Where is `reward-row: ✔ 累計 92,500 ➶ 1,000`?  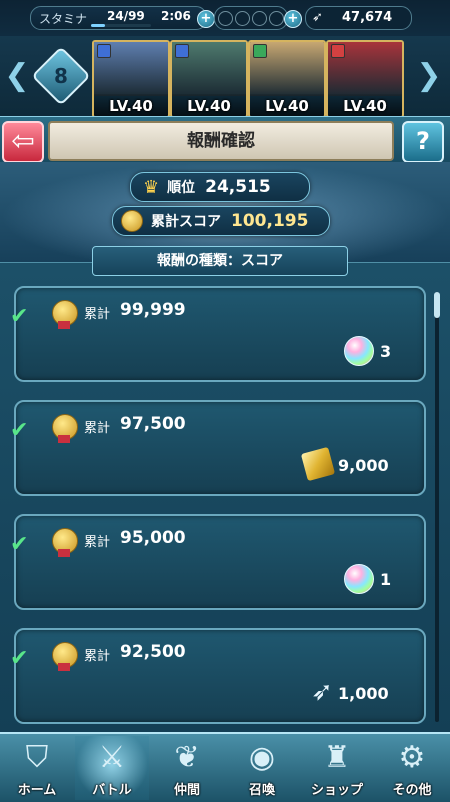
reward-row: ✔ 累計 92,500 ➶ 1,000 is located at coordinates (218, 676).